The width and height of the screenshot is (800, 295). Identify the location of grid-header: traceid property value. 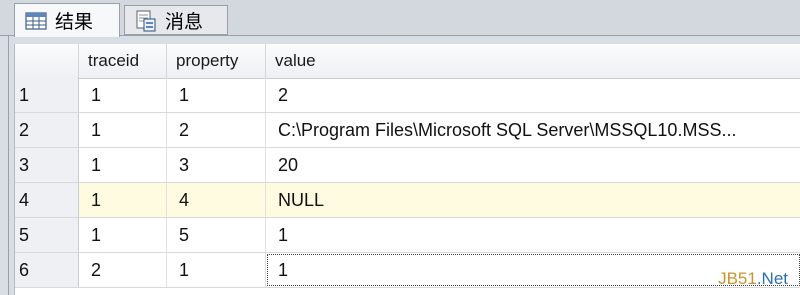
(407, 61).